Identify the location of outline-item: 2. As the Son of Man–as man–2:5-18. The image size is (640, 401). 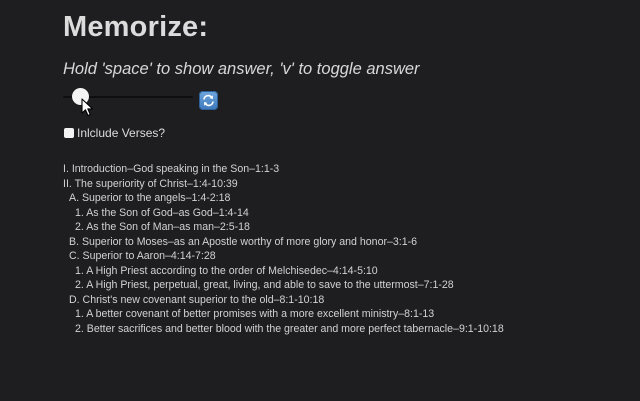
(162, 227).